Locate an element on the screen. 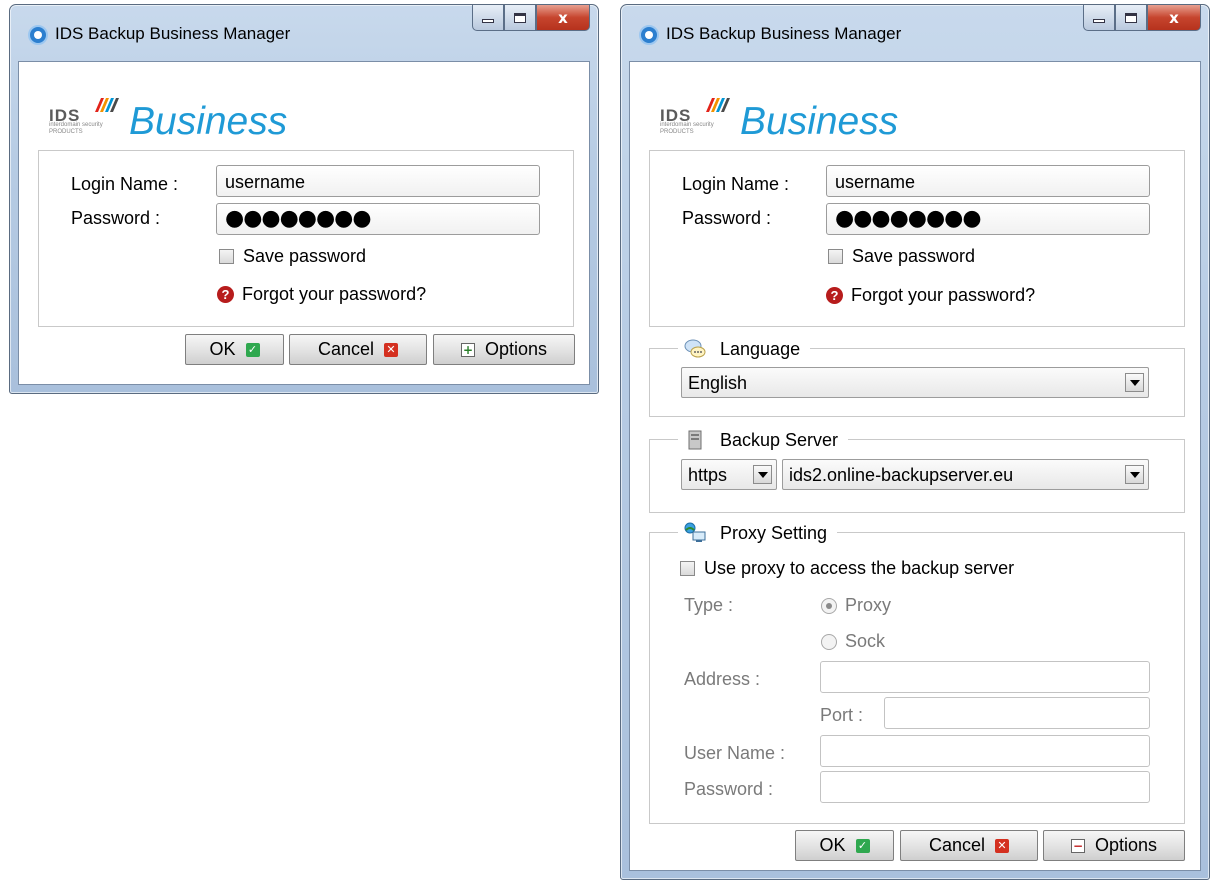 The width and height of the screenshot is (1213, 881). proxy-legend: Proxy Setting is located at coordinates (758, 533).